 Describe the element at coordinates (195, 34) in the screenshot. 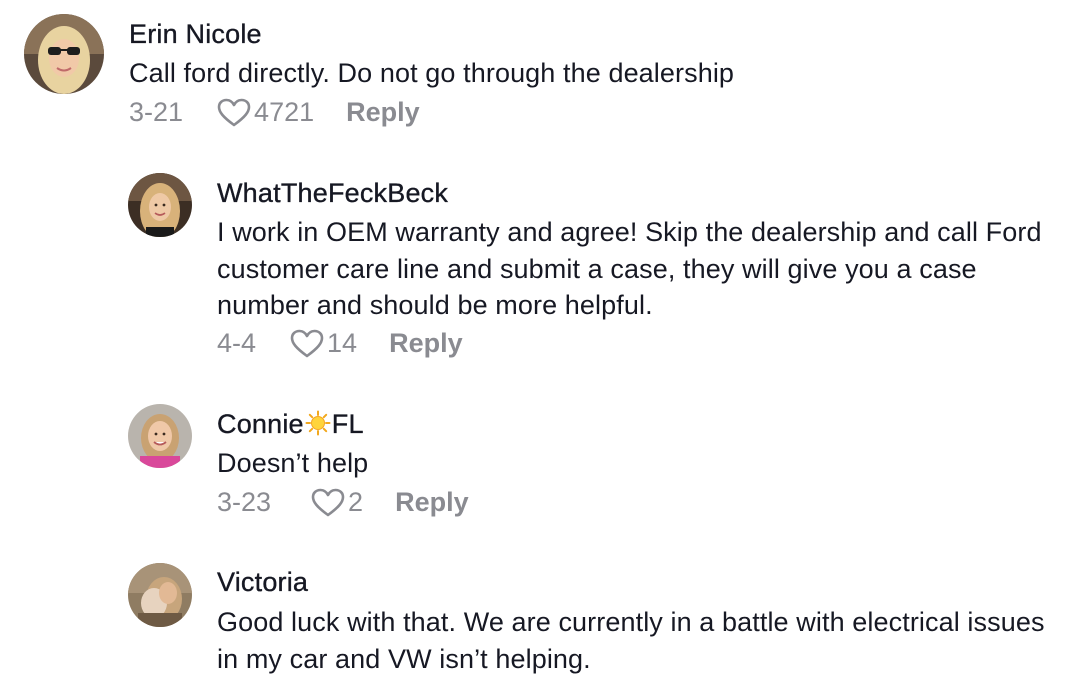

I see `comment-username: Erin Nicole` at that location.